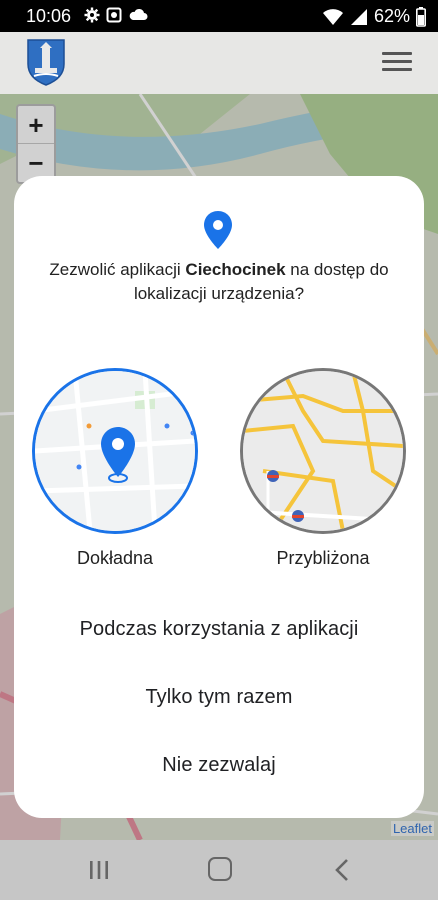 Image resolution: width=438 pixels, height=900 pixels. Describe the element at coordinates (138, 14) in the screenshot. I see `cloud-icon` at that location.